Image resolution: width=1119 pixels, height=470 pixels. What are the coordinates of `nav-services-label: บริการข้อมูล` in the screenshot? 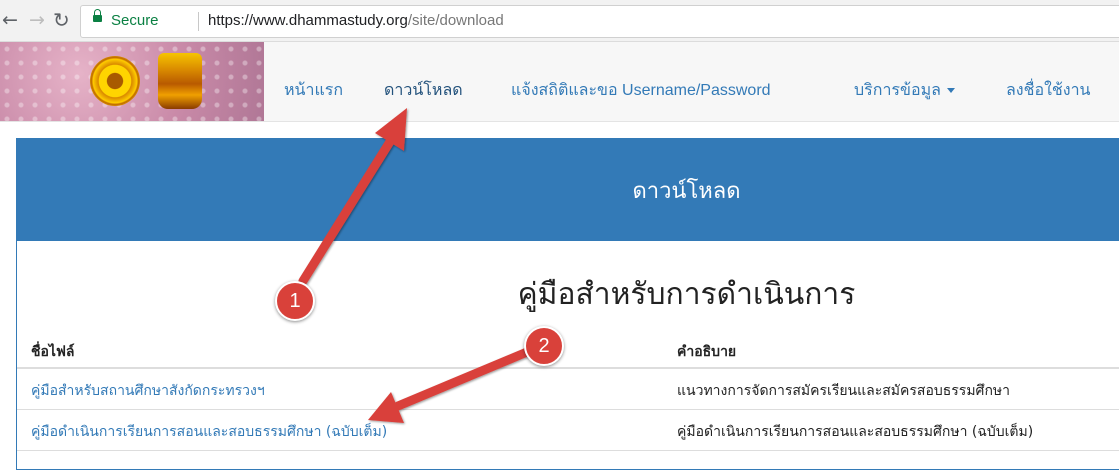 It's located at (897, 90).